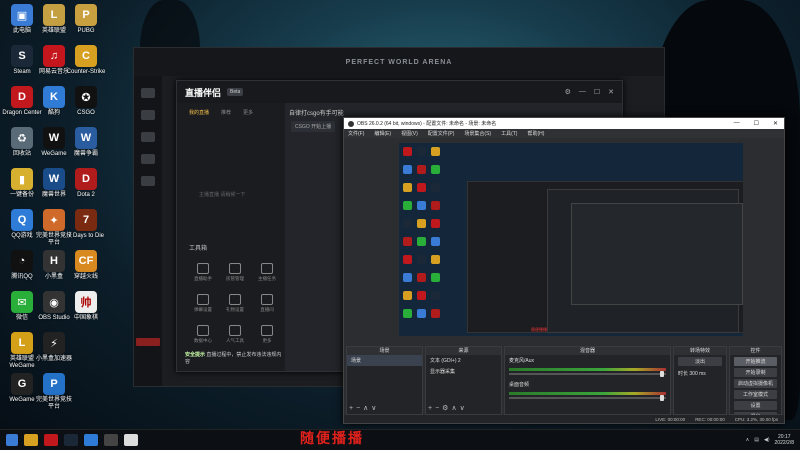 The height and width of the screenshot is (450, 800). I want to click on mixer-channel-name: 桌面音频, so click(519, 385).